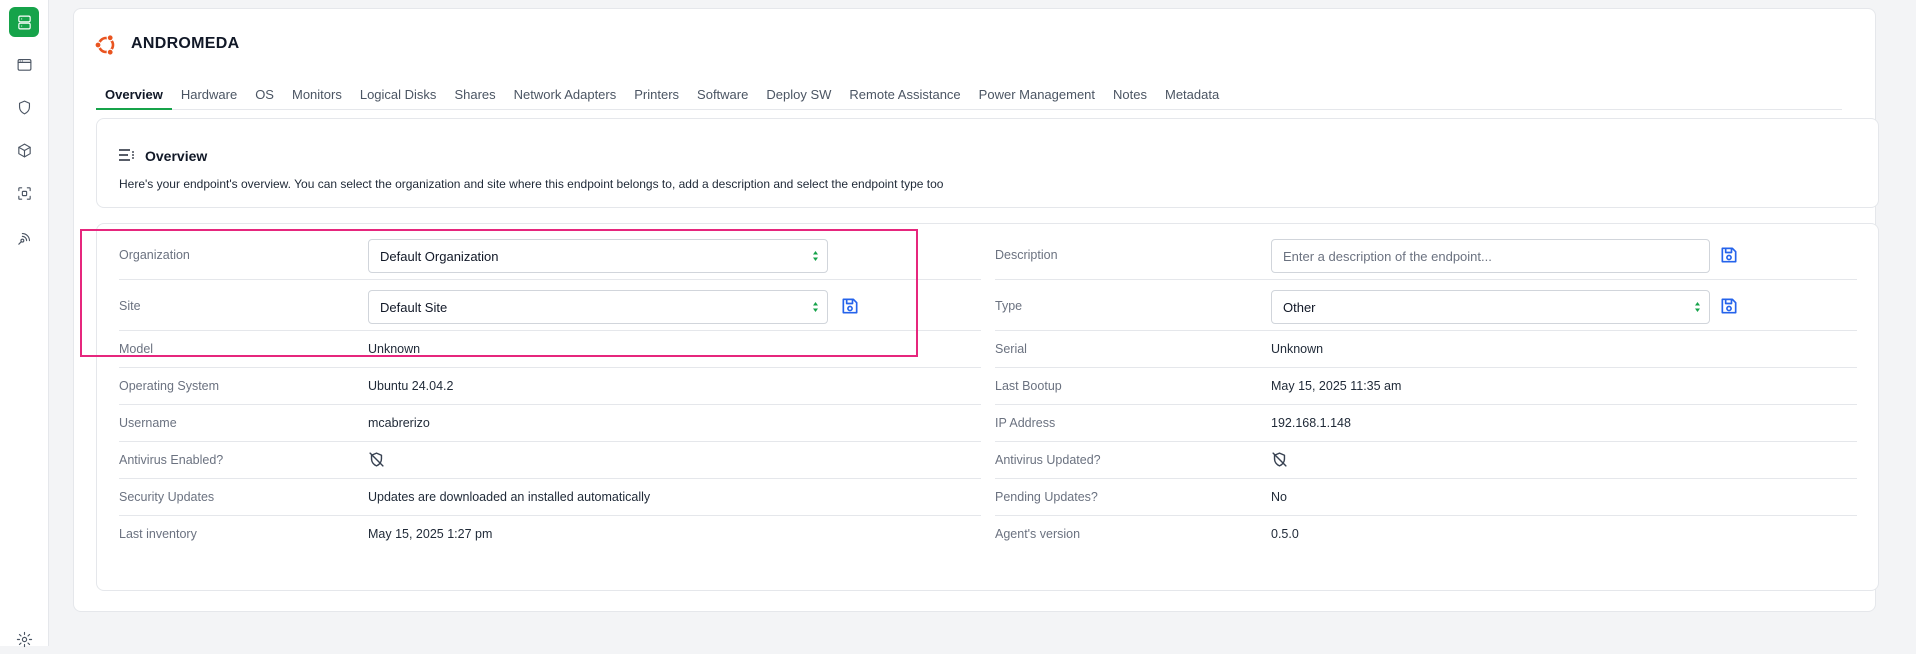 This screenshot has width=1916, height=654. I want to click on tab-os: OS, so click(264, 93).